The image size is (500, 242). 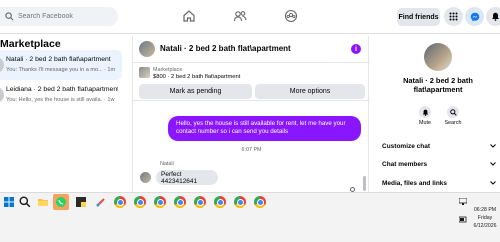 I want to click on conversation-name: Leidiana · 2 bed 2 bath flat\apartment, so click(x=62, y=89).